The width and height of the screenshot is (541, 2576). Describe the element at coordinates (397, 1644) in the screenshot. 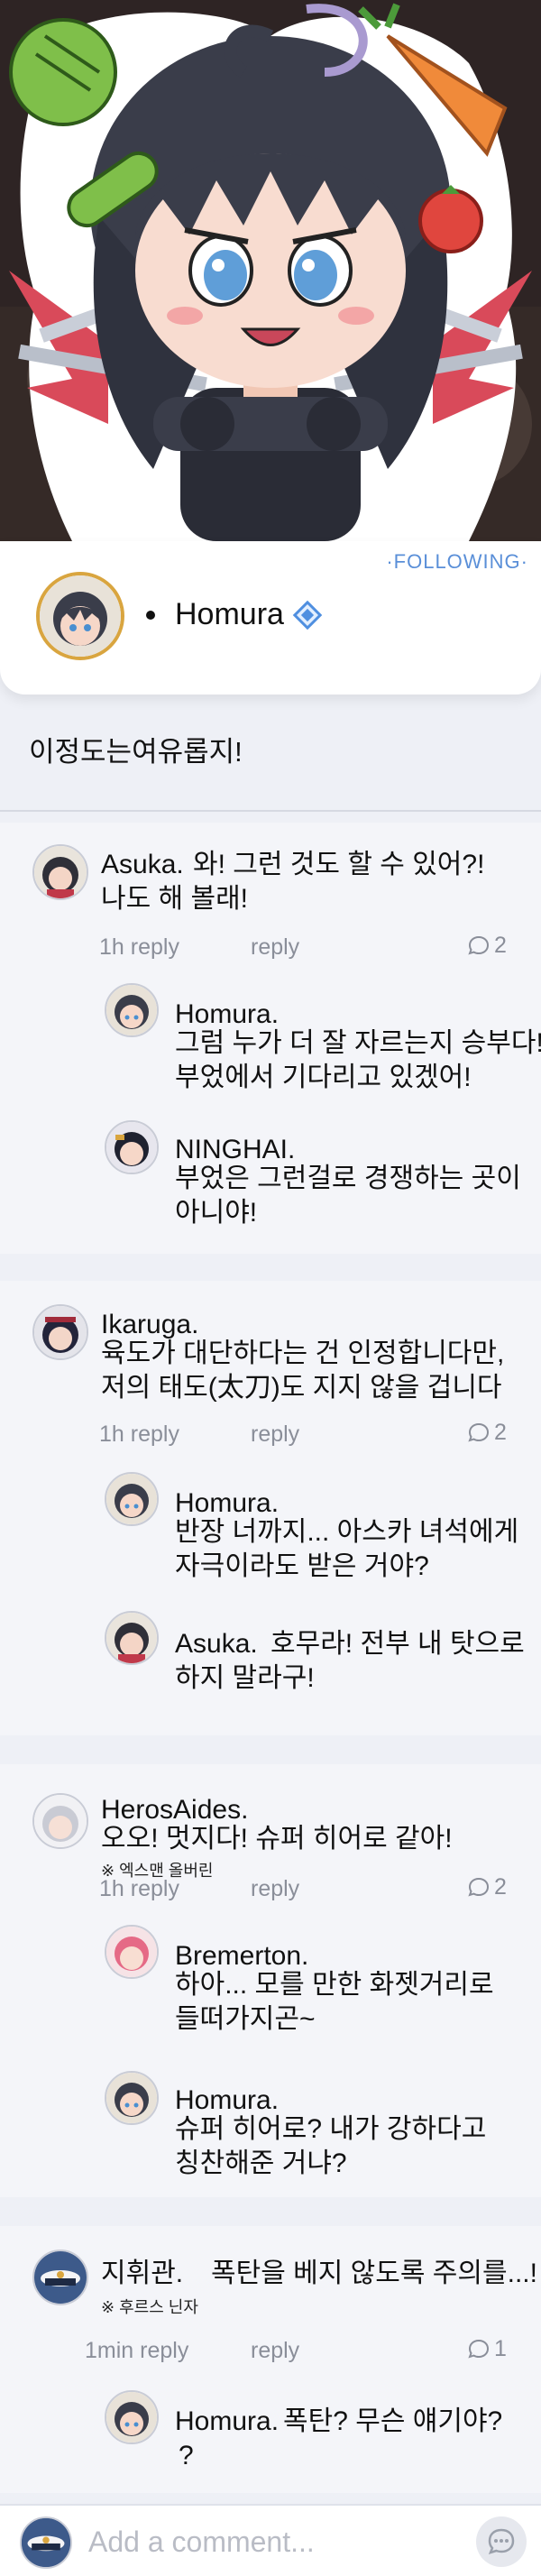

I see `reply-text: 호무라! 전부 내 탓으로` at that location.